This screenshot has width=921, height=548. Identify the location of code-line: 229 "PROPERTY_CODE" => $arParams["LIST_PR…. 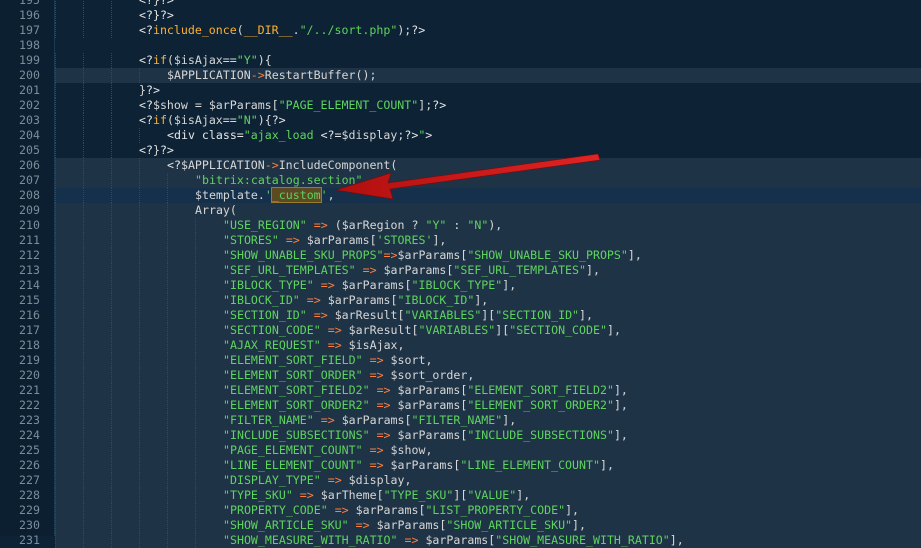
(470, 510).